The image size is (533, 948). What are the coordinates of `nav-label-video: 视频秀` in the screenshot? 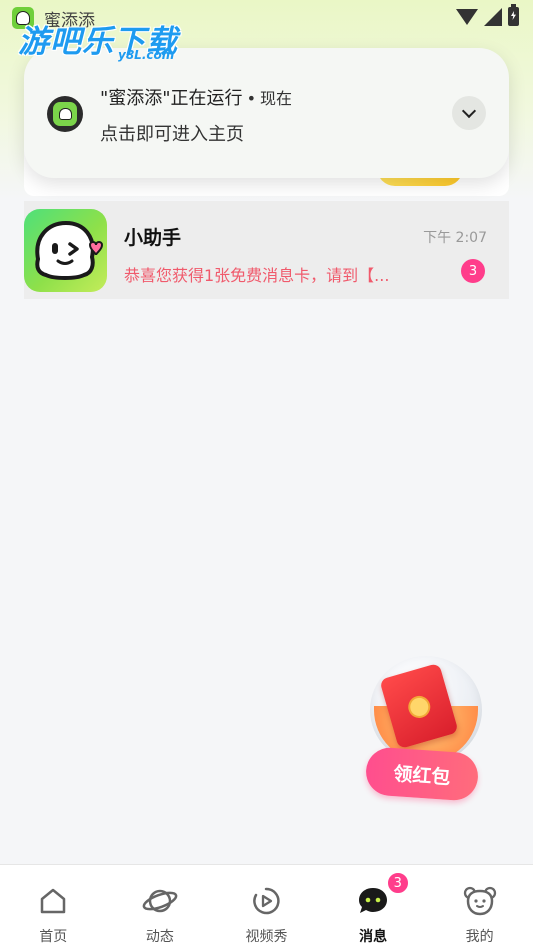 It's located at (266, 937).